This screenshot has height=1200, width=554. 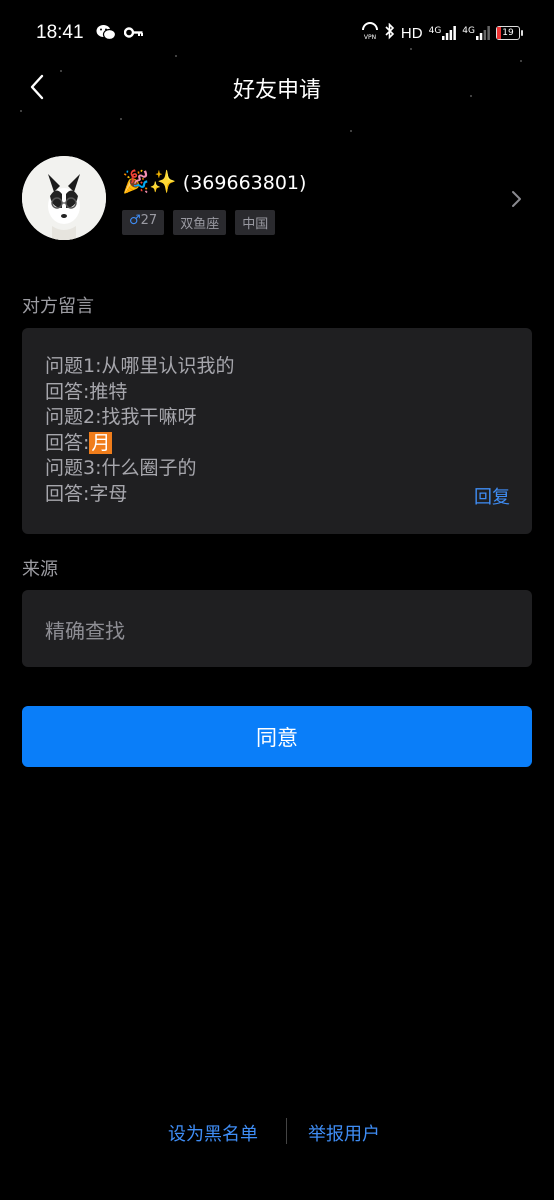 I want to click on message-line: 问题3:什么圈子的, so click(x=121, y=468).